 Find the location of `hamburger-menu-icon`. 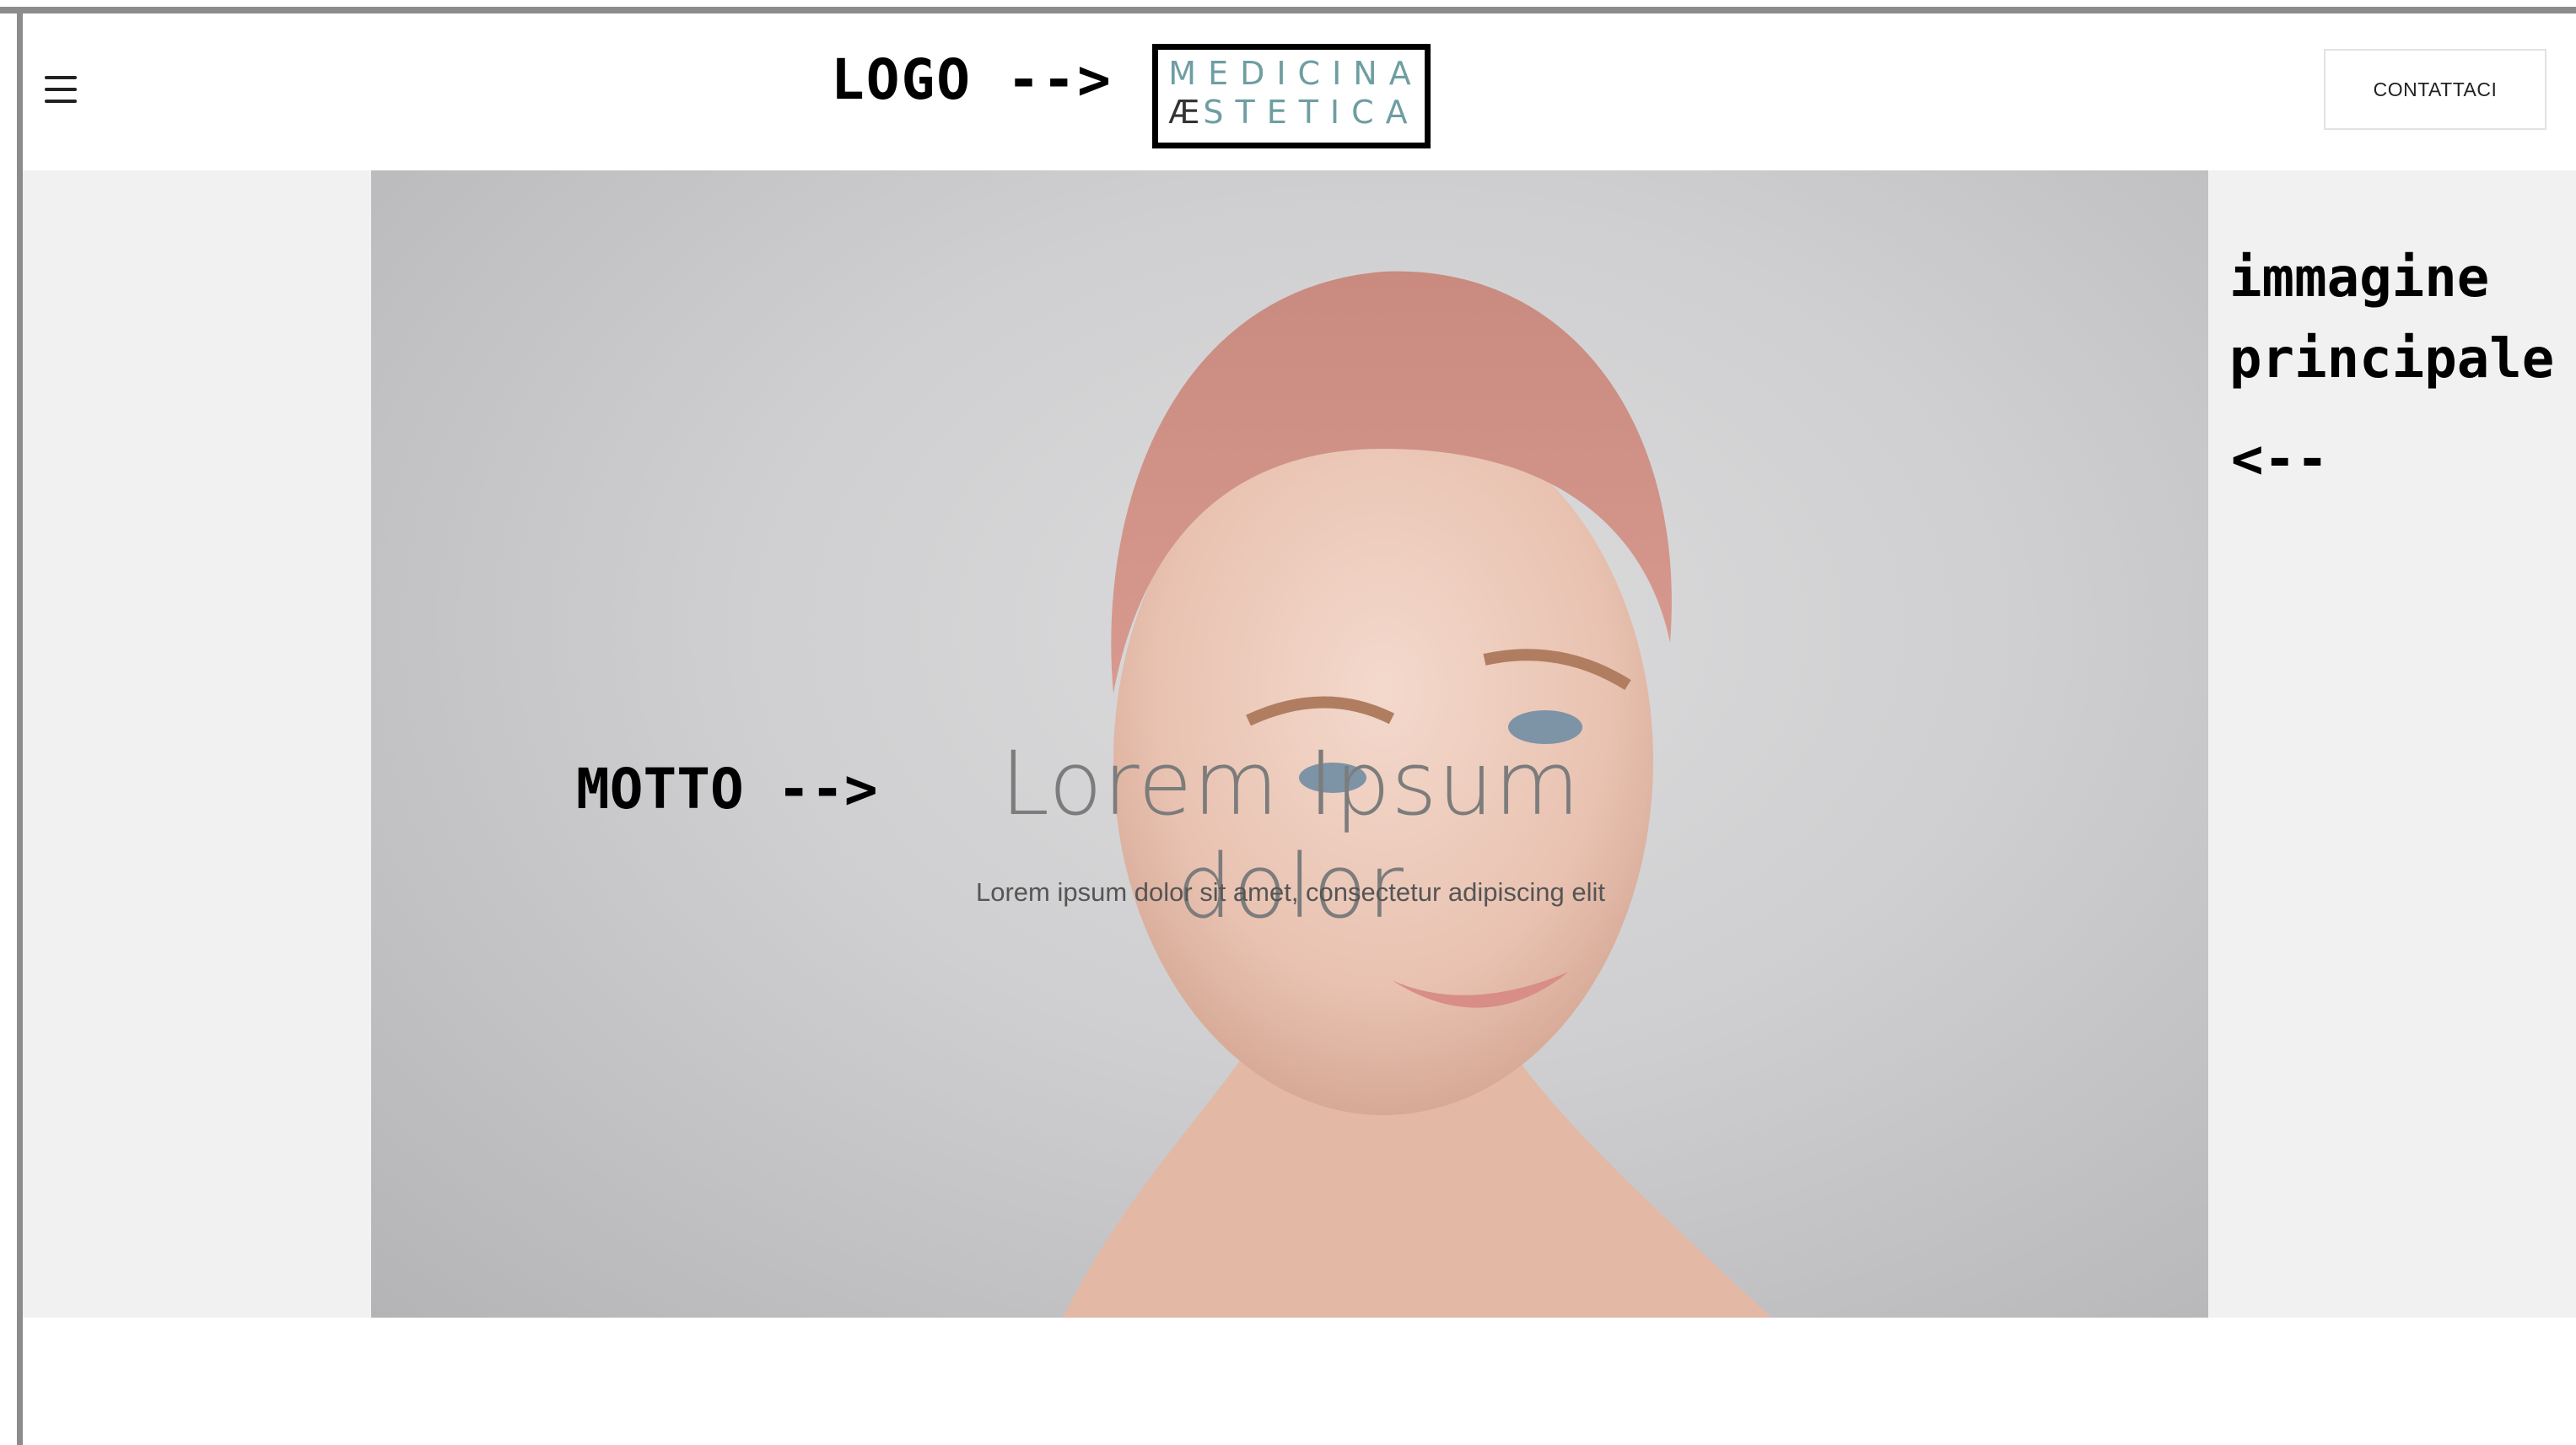

hamburger-menu-icon is located at coordinates (61, 89).